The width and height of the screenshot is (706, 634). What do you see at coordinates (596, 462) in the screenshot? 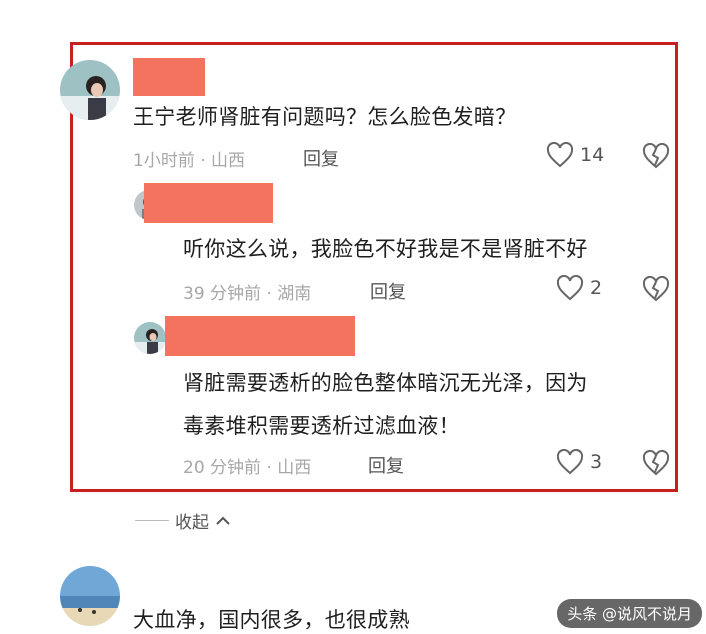
I see `like-count: 3` at bounding box center [596, 462].